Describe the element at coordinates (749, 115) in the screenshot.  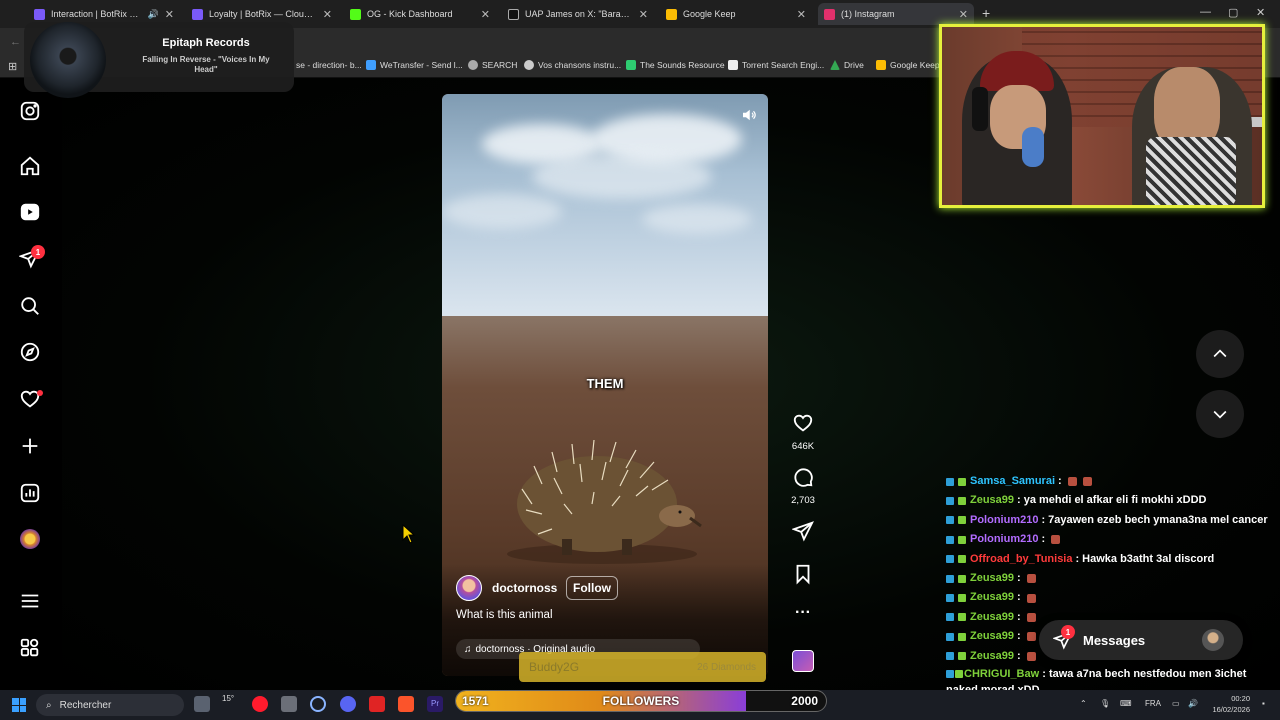
I see `speaker-icon` at that location.